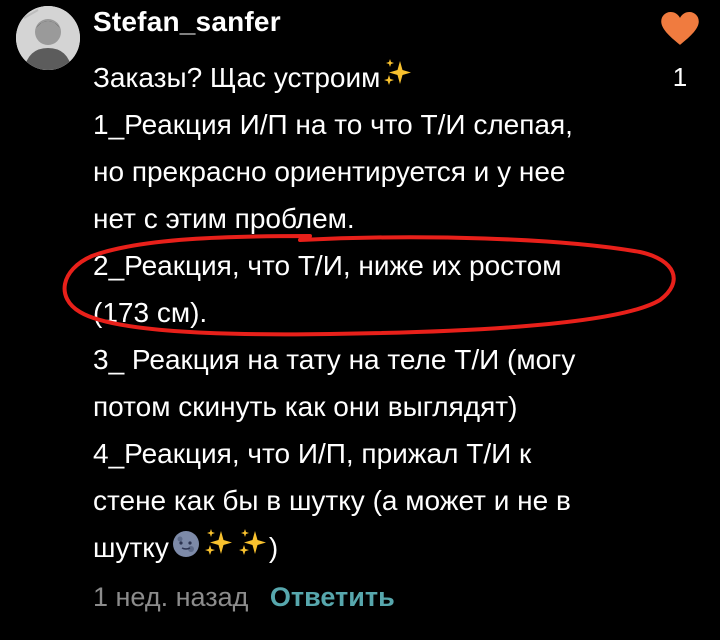 Image resolution: width=720 pixels, height=640 pixels. Describe the element at coordinates (332, 597) in the screenshot. I see `reply-button: Ответить` at that location.